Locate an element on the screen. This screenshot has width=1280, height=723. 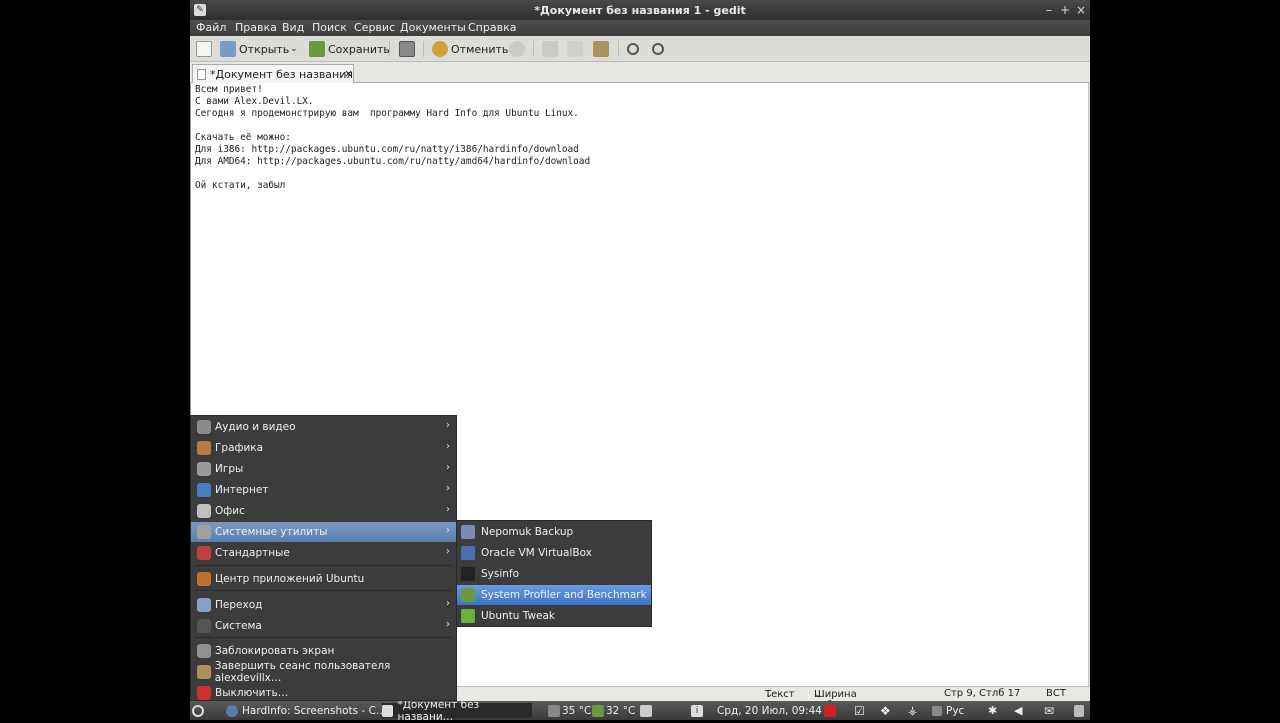
submenu-item-1: Oracle VM VirtualBox is located at coordinates (554, 553).